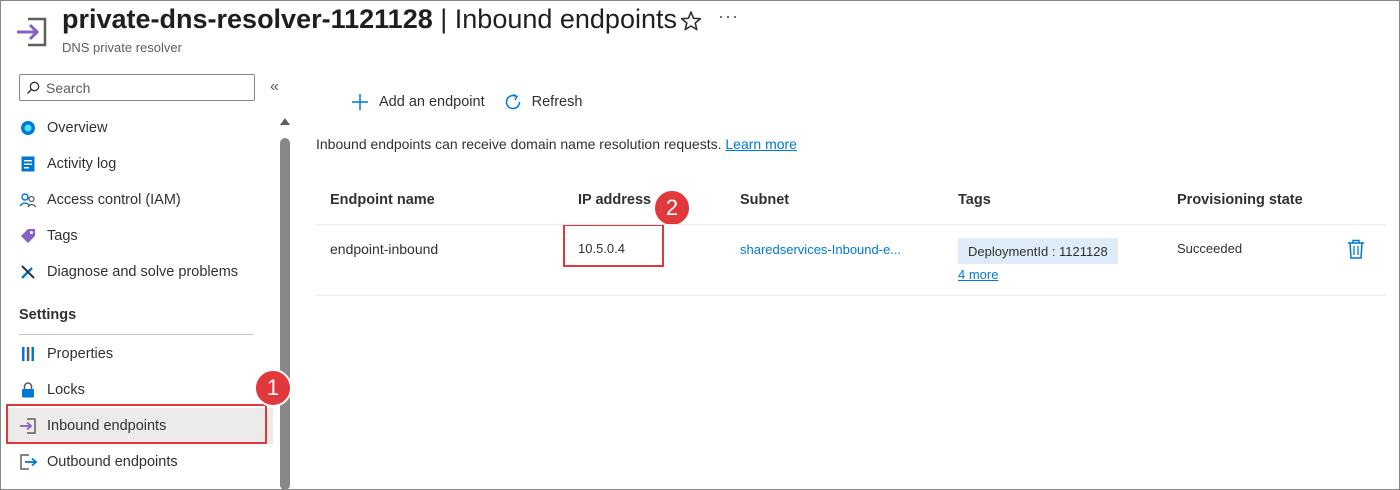 This screenshot has width=1400, height=490. I want to click on sidebar-item-label: Access control (IAM), so click(114, 200).